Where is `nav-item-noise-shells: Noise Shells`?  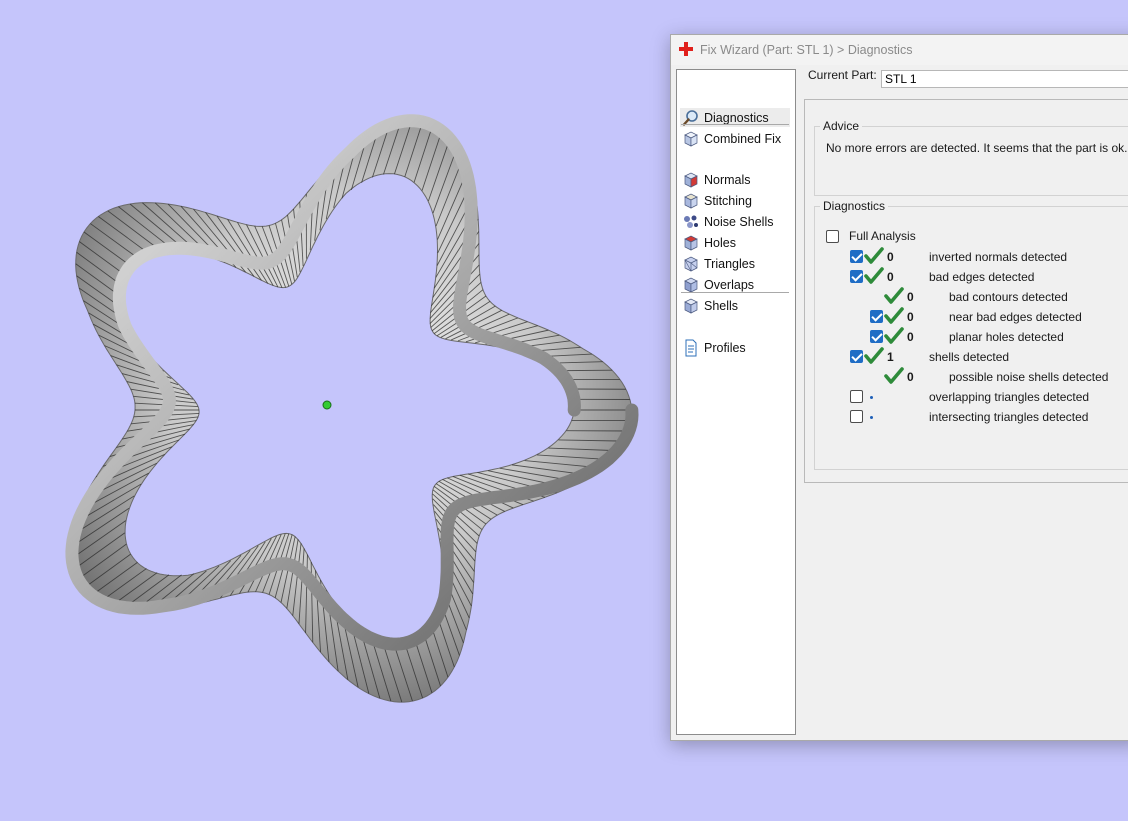 nav-item-noise-shells: Noise Shells is located at coordinates (735, 221).